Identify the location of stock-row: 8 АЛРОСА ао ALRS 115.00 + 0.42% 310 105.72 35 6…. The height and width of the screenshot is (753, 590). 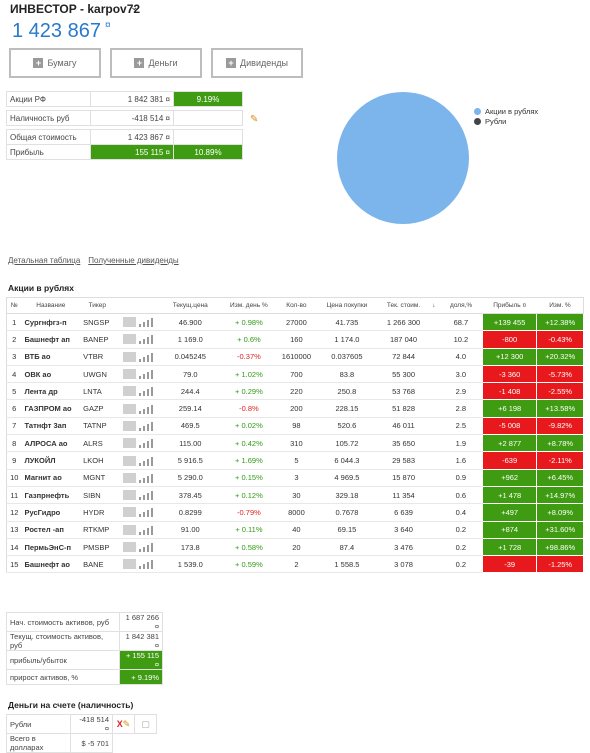
(295, 443).